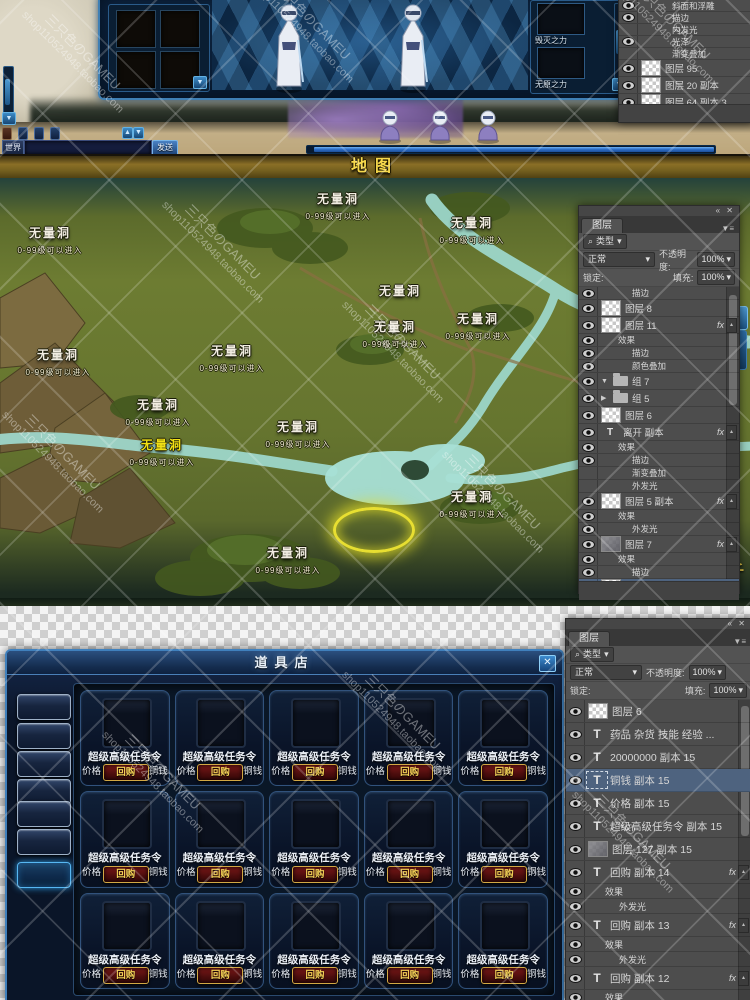 The image size is (750, 1000). What do you see at coordinates (658, 780) in the screenshot?
I see `layer-row: T 铜钱 副本 15 fx▴` at bounding box center [658, 780].